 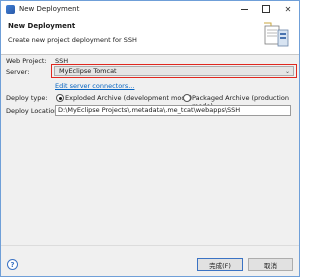 I want to click on finish-button: 完成(F), so click(x=220, y=264).